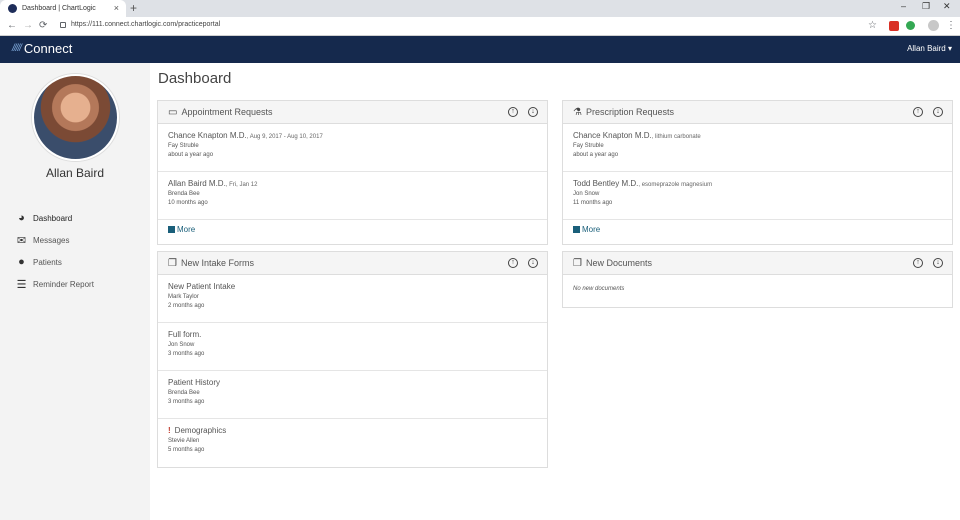  I want to click on tab-close-icon: ×, so click(116, 8).